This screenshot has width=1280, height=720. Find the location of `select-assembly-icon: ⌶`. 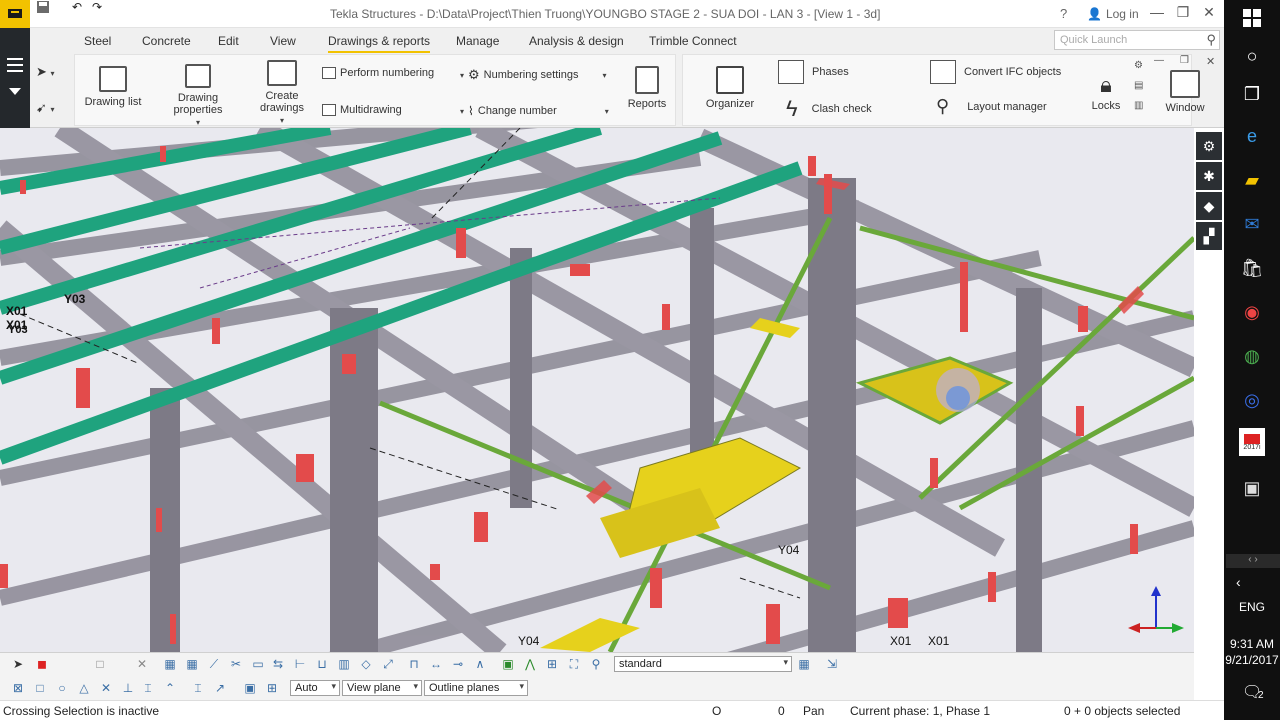

select-assembly-icon: ⌶ is located at coordinates (198, 688).